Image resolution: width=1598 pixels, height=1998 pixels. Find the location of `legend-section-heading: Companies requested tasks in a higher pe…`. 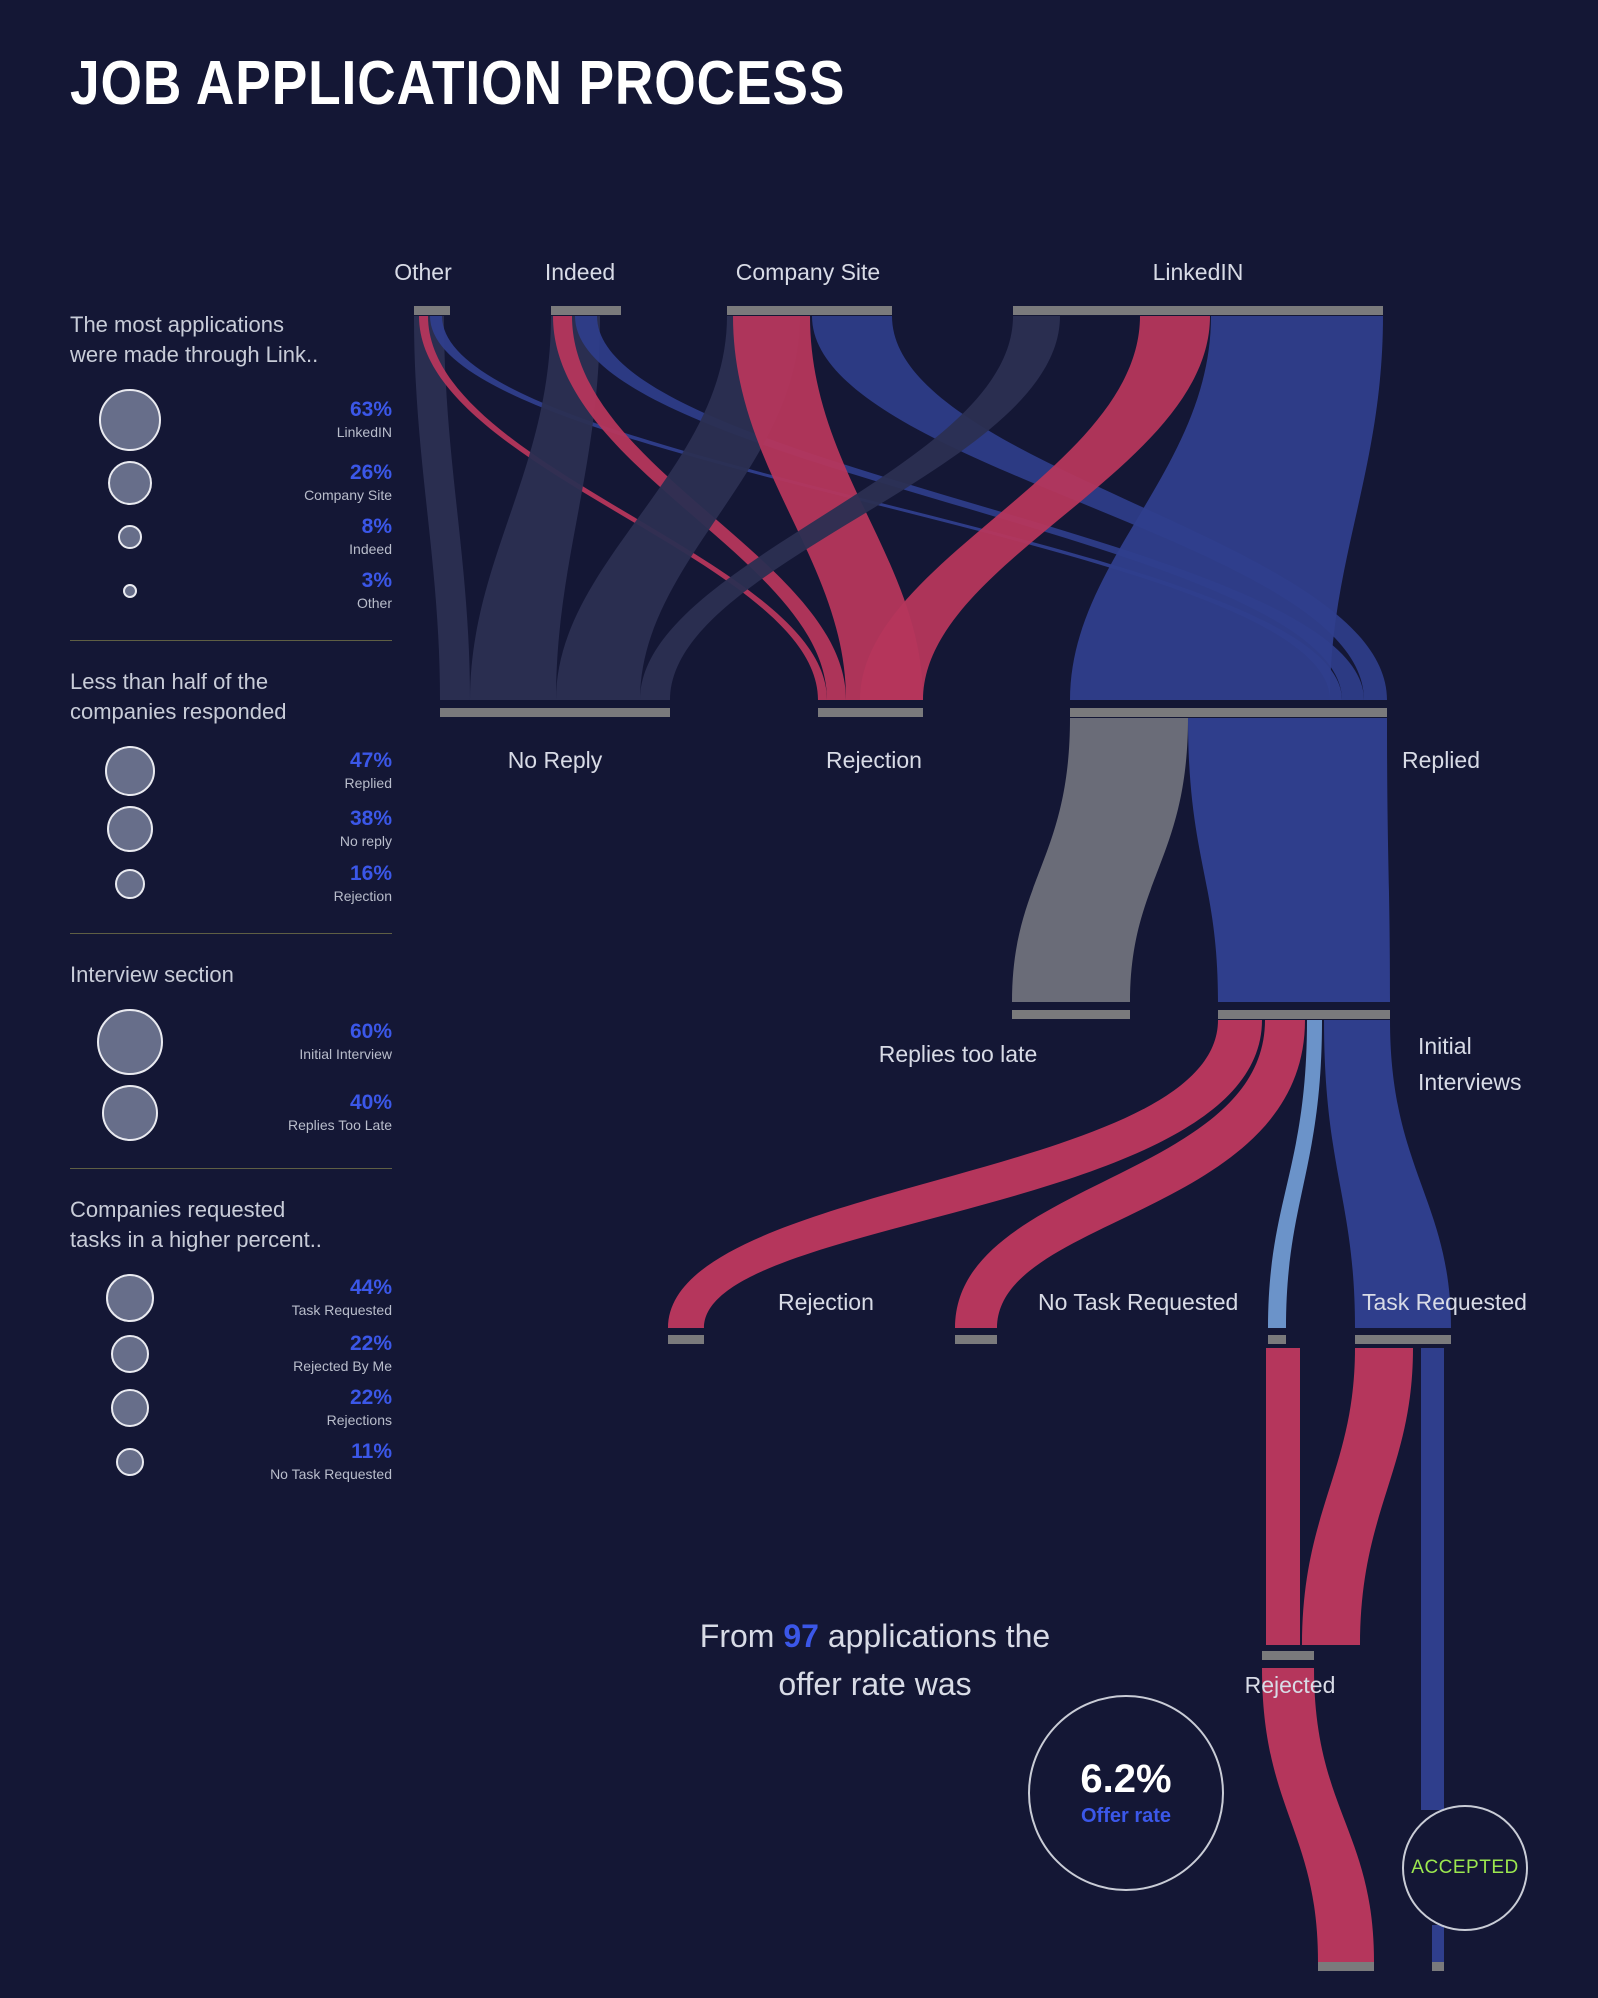

legend-section-heading: Companies requested tasks in a higher pe… is located at coordinates (196, 1224).